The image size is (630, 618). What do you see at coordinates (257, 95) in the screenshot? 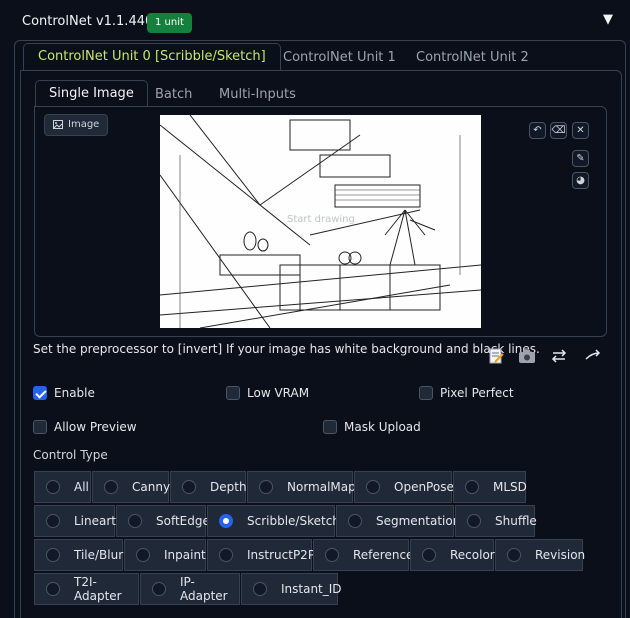
I see `tab-multi-inputs: Multi-Inputs` at bounding box center [257, 95].